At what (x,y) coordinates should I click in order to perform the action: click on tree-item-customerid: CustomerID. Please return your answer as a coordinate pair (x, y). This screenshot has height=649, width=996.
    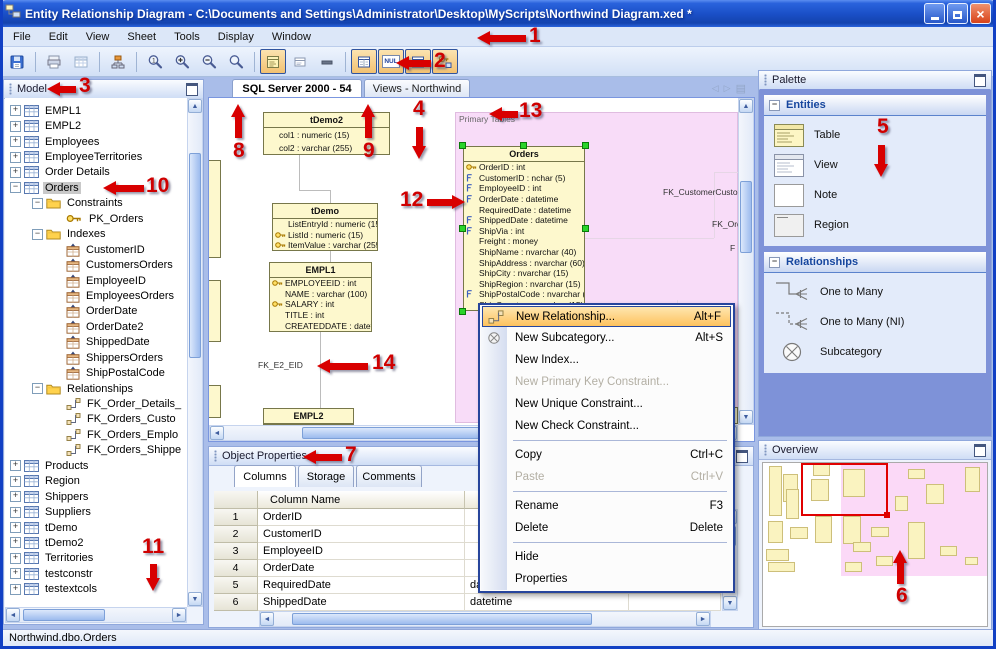
    Looking at the image, I should click on (96, 249).